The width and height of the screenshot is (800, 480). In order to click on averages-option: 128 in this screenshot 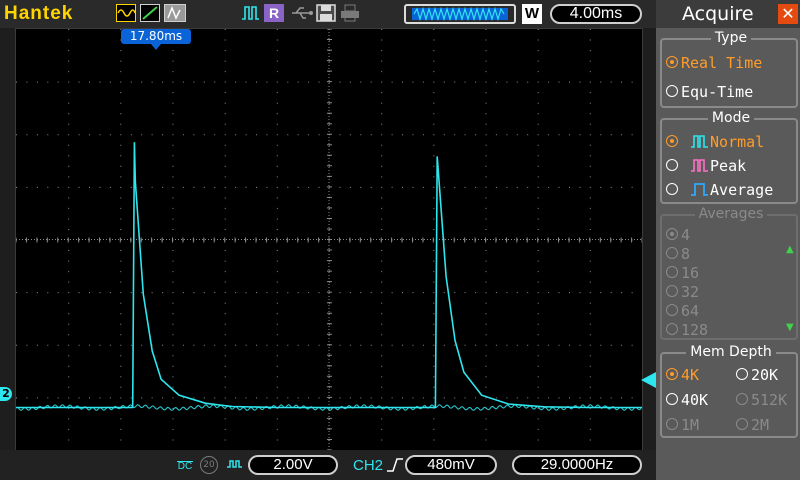, I will do `click(687, 330)`.